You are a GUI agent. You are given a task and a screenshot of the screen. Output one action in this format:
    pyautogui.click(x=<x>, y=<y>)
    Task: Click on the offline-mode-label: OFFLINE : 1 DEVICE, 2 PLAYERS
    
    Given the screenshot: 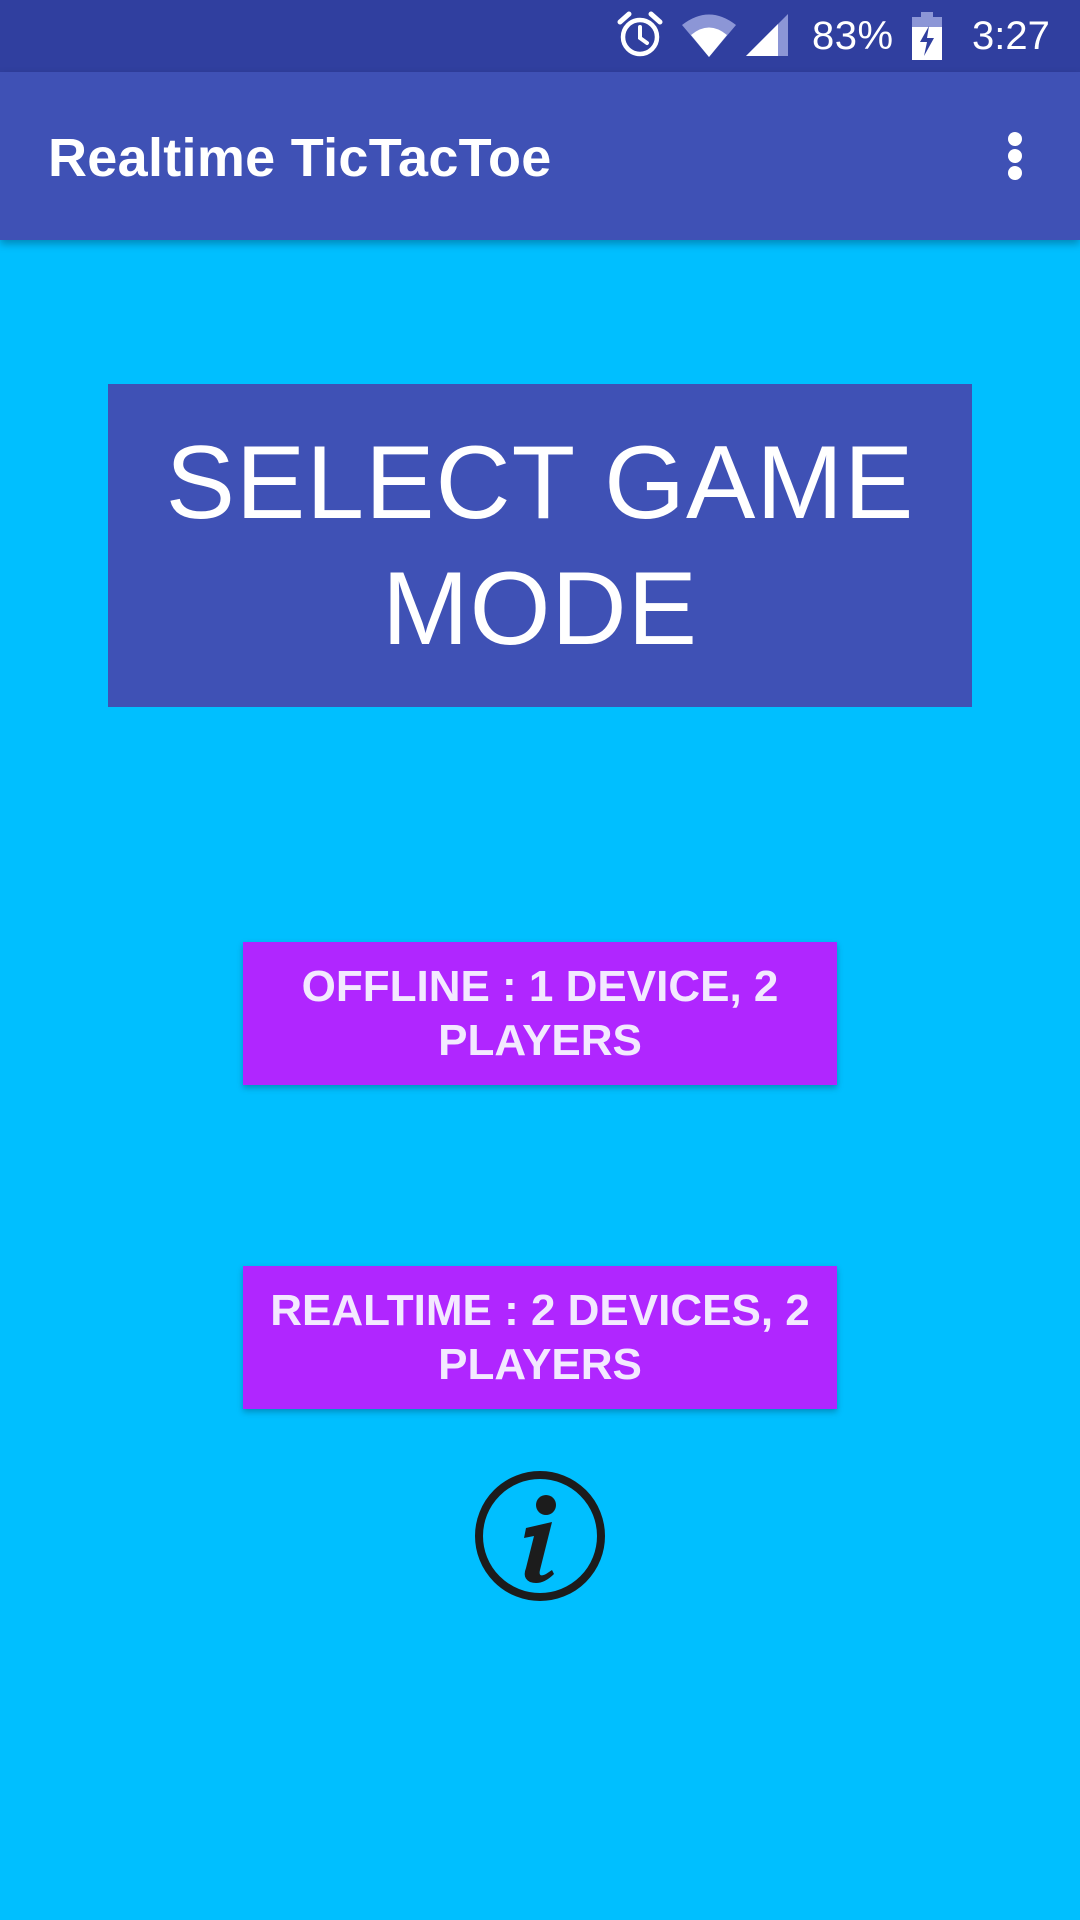 What is the action you would take?
    pyautogui.click(x=540, y=1013)
    